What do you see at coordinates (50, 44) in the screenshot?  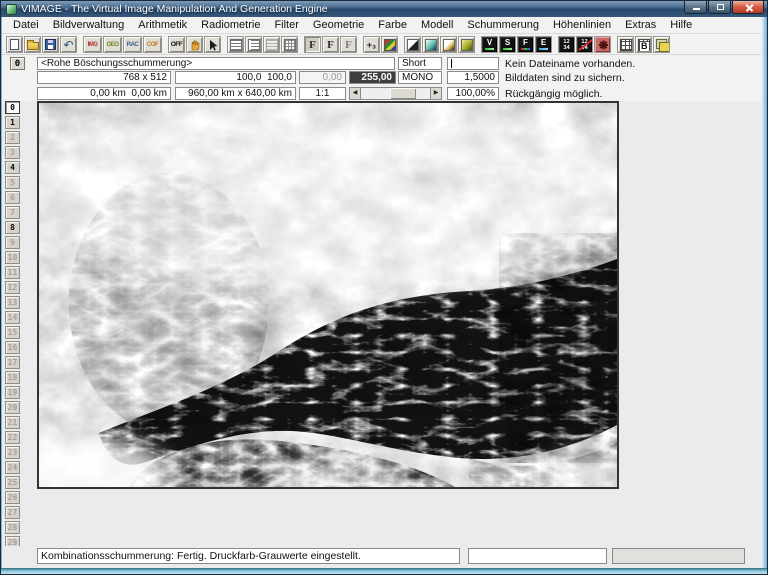 I see `save-file-button` at bounding box center [50, 44].